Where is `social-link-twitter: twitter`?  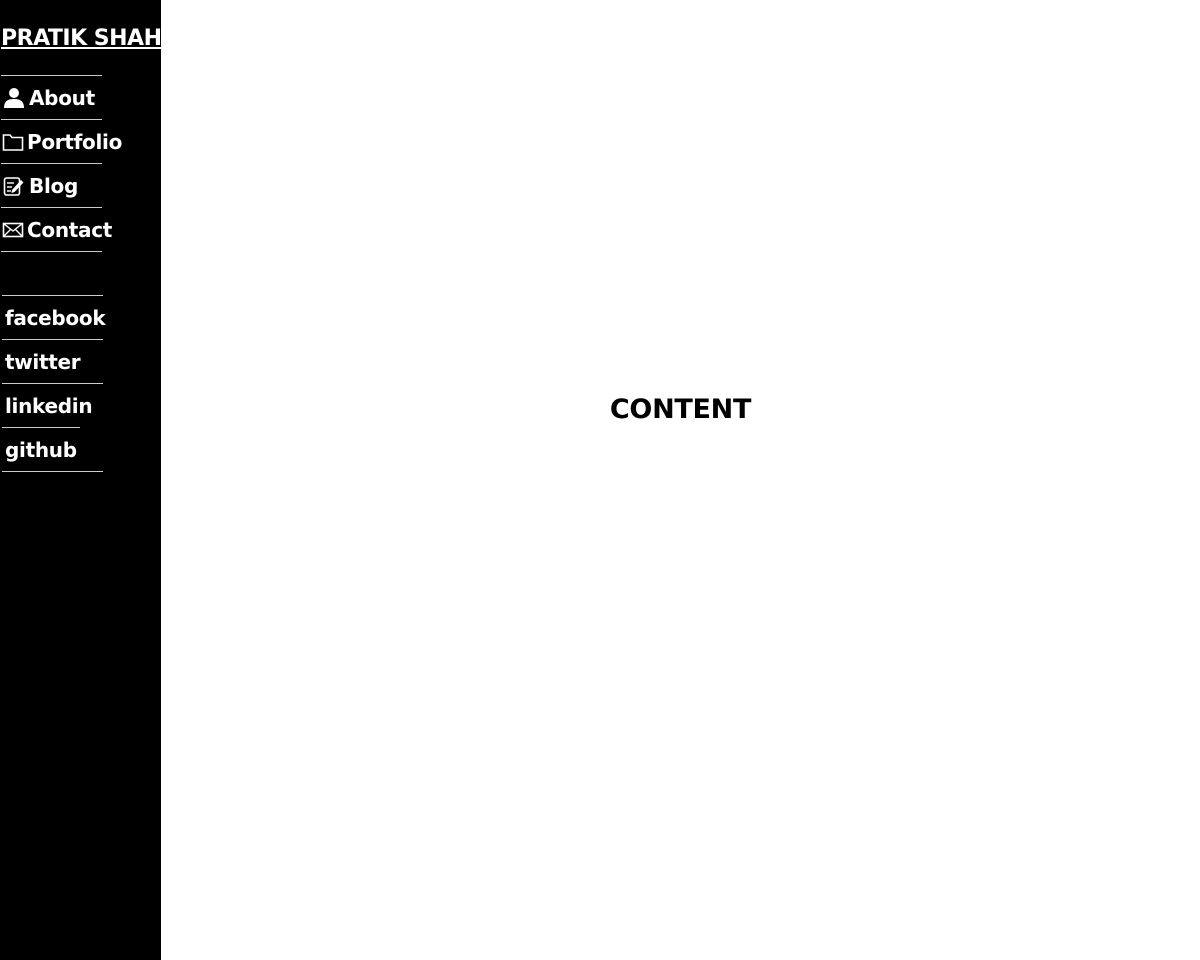 social-link-twitter: twitter is located at coordinates (52, 362).